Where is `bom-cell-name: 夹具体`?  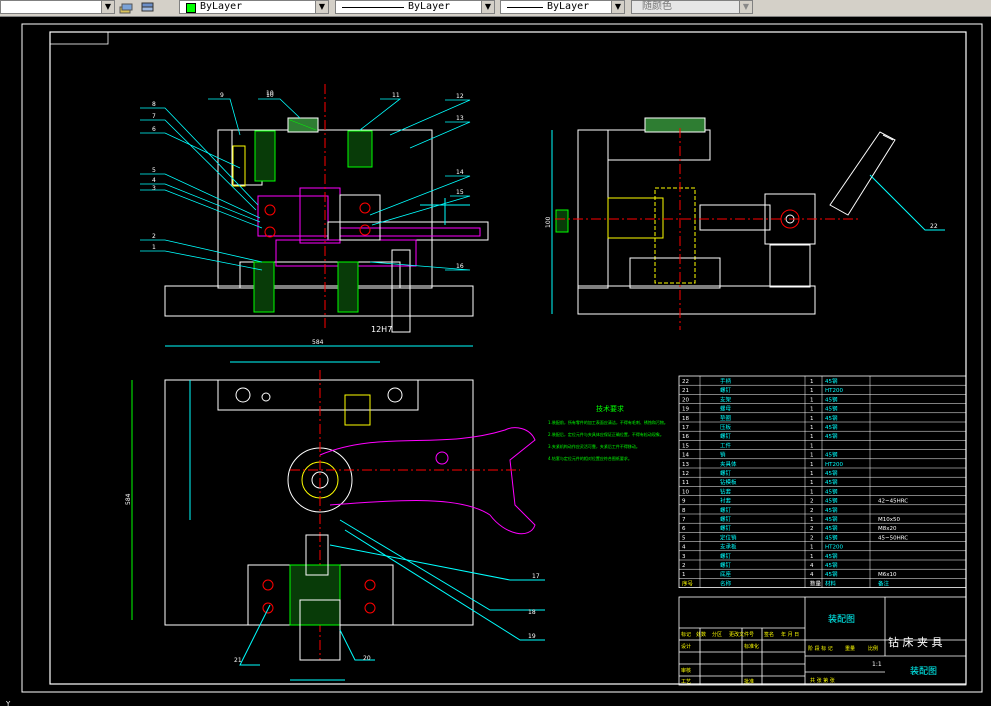 bom-cell-name: 夹具体 is located at coordinates (728, 464).